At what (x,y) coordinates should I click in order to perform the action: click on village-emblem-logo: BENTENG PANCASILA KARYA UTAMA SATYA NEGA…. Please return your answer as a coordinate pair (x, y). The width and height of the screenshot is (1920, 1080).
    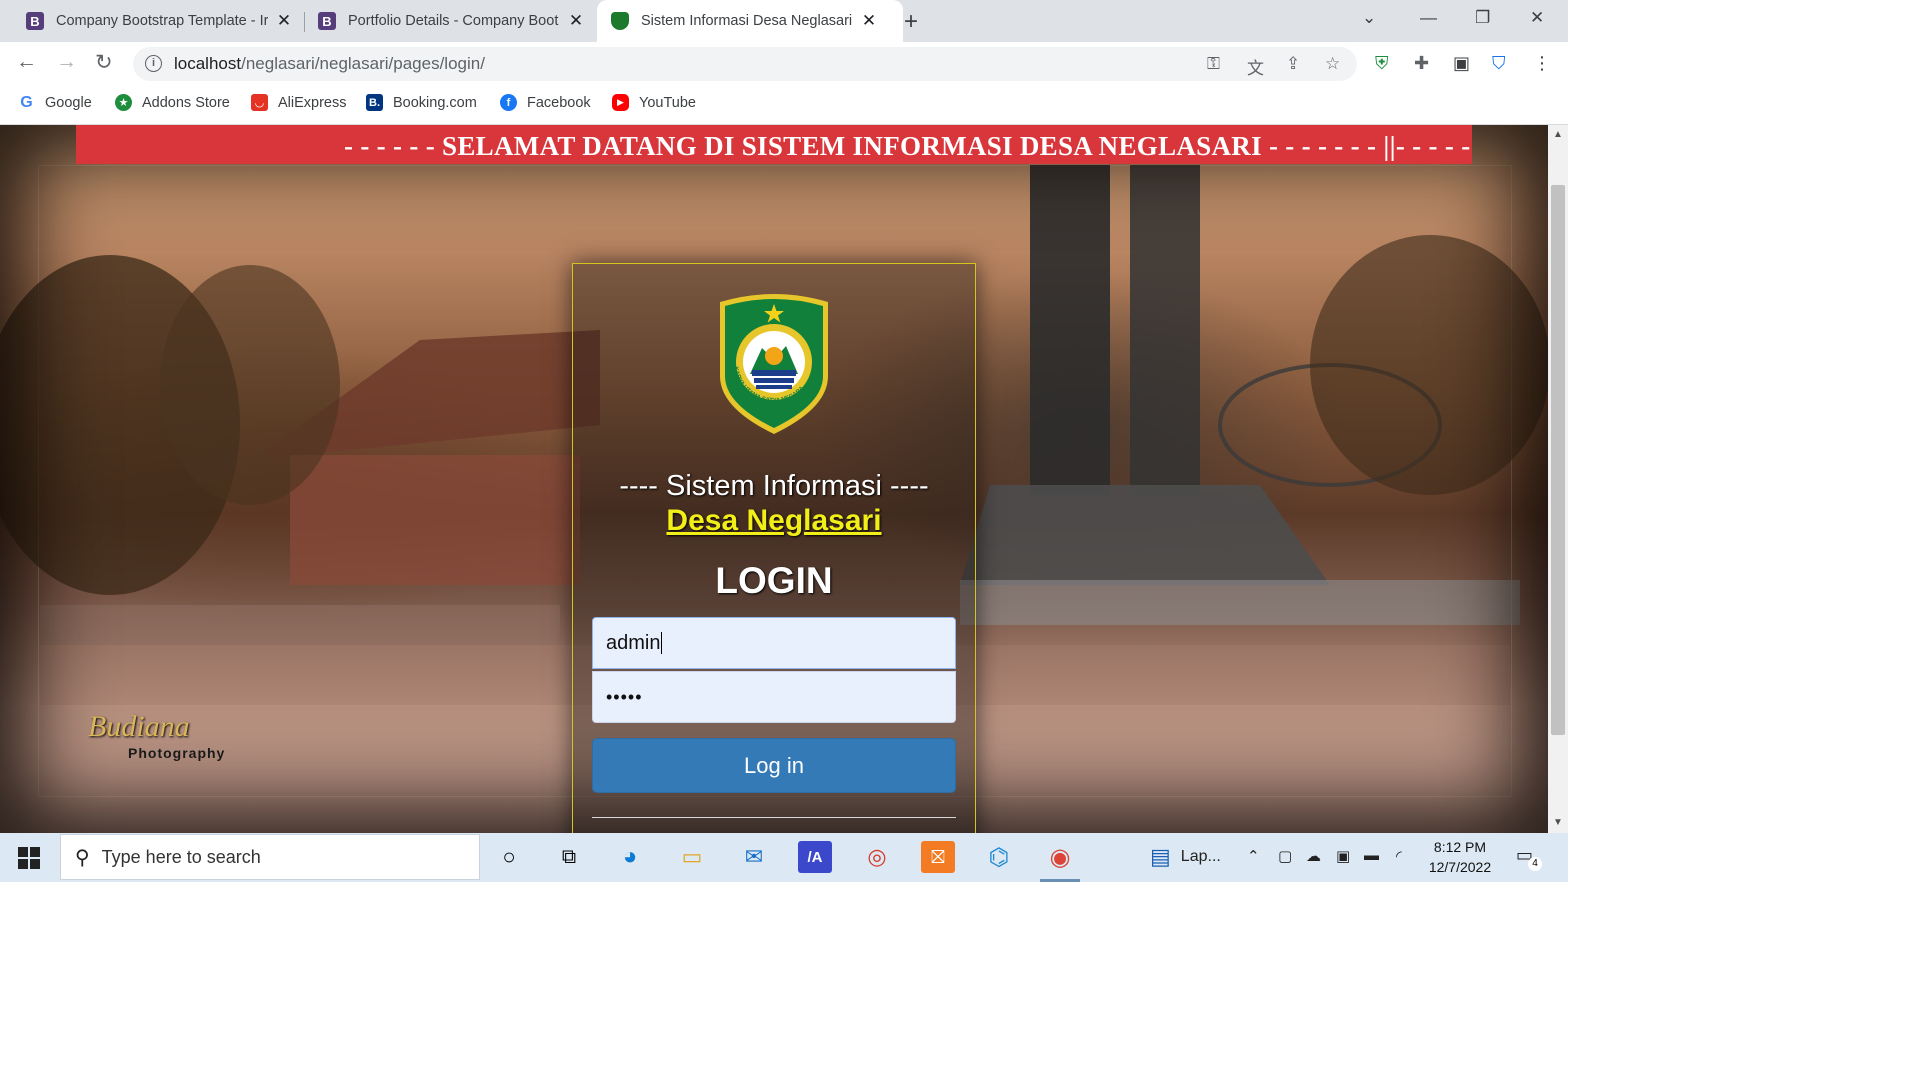
    Looking at the image, I should click on (774, 364).